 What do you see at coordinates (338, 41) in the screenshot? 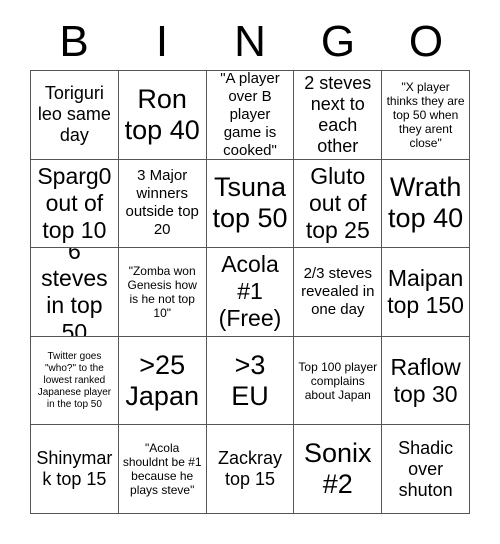
I see `bingo-header-letter-g: G` at bounding box center [338, 41].